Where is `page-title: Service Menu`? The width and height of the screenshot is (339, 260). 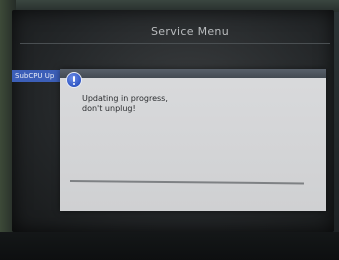 page-title: Service Menu is located at coordinates (190, 31).